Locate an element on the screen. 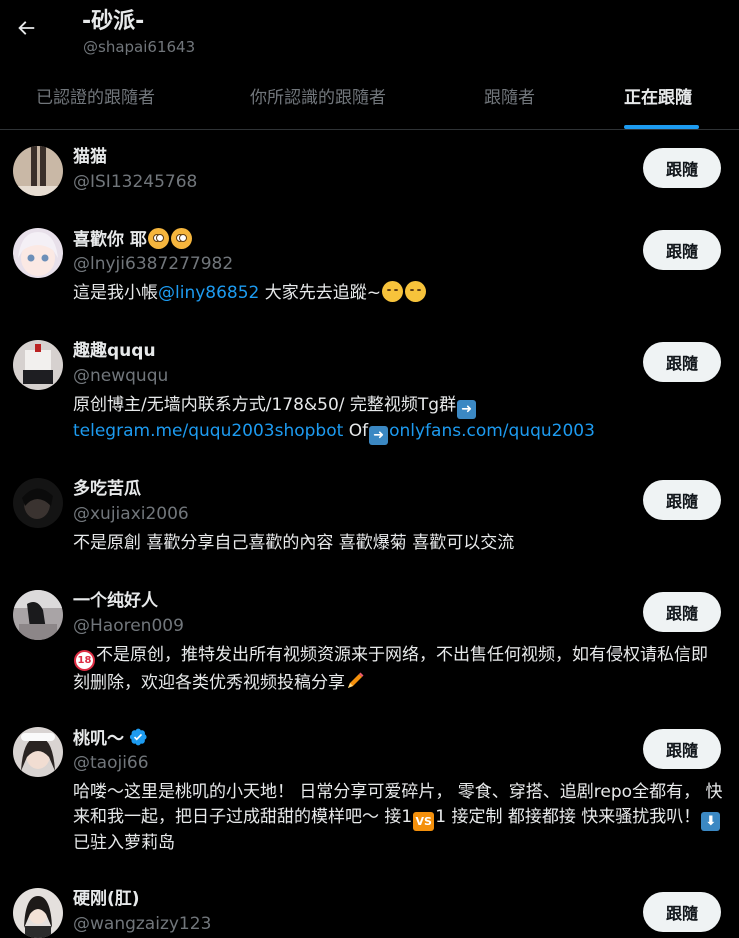  arrow-down-emoji: ⬇ is located at coordinates (711, 821).